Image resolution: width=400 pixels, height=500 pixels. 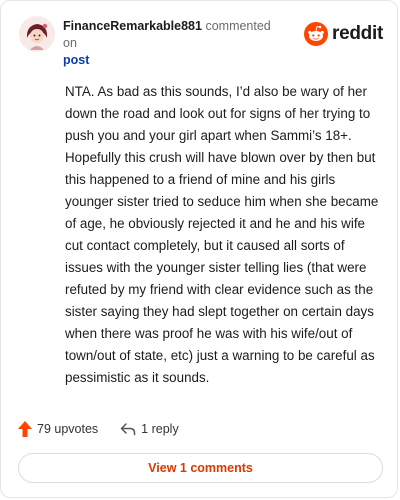 What do you see at coordinates (173, 60) in the screenshot?
I see `post-link: post` at bounding box center [173, 60].